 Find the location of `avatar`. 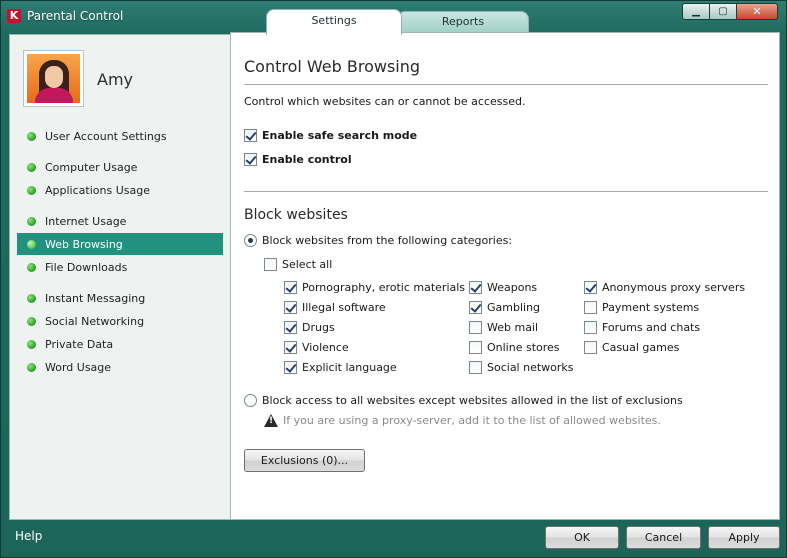

avatar is located at coordinates (53, 78).